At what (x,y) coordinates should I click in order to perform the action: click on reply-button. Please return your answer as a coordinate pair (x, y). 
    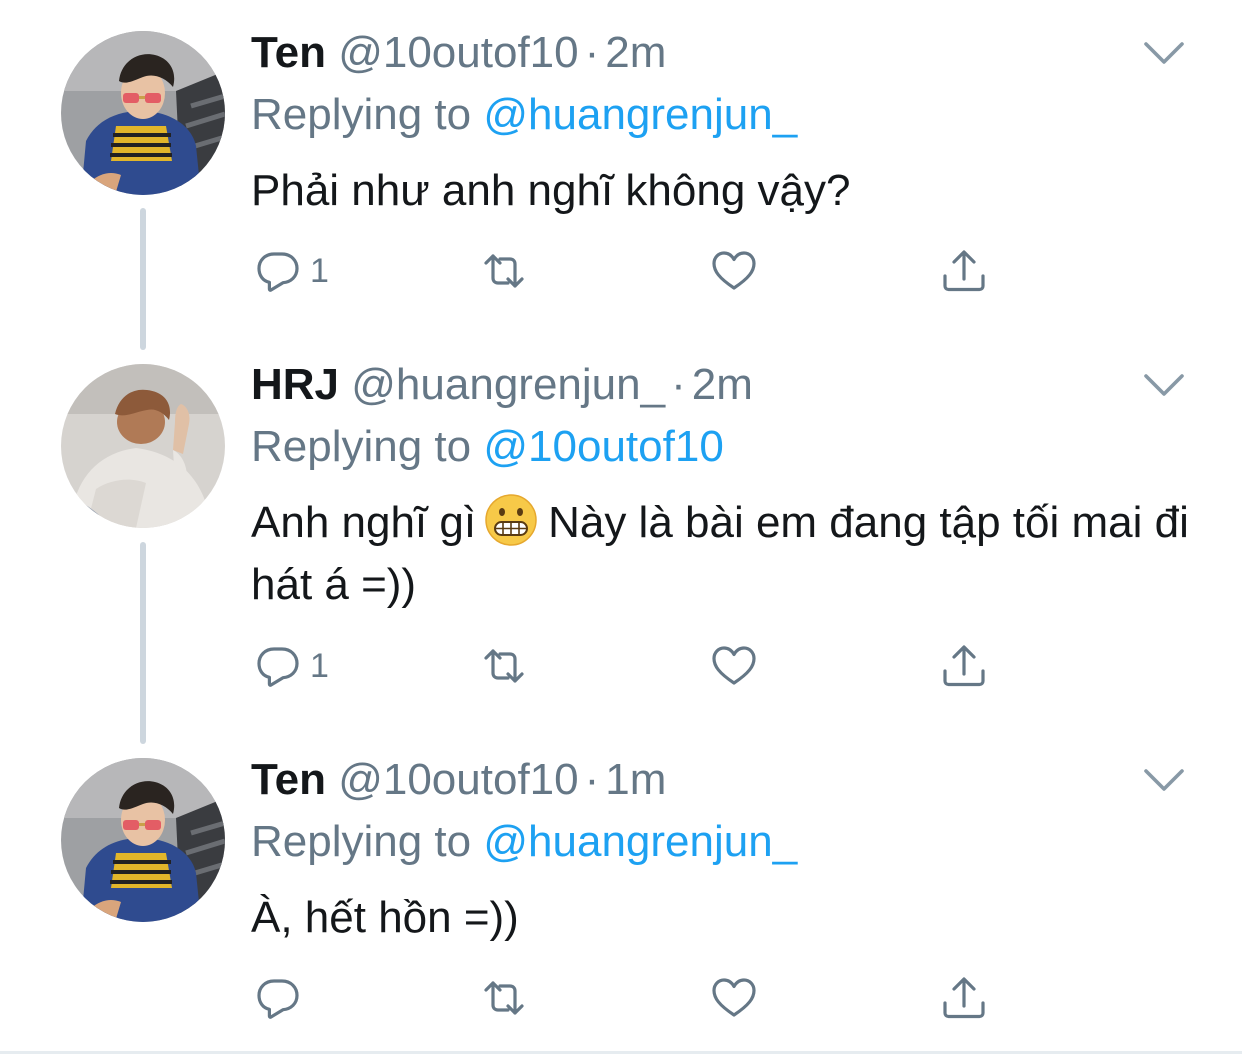
    Looking at the image, I should click on (282, 998).